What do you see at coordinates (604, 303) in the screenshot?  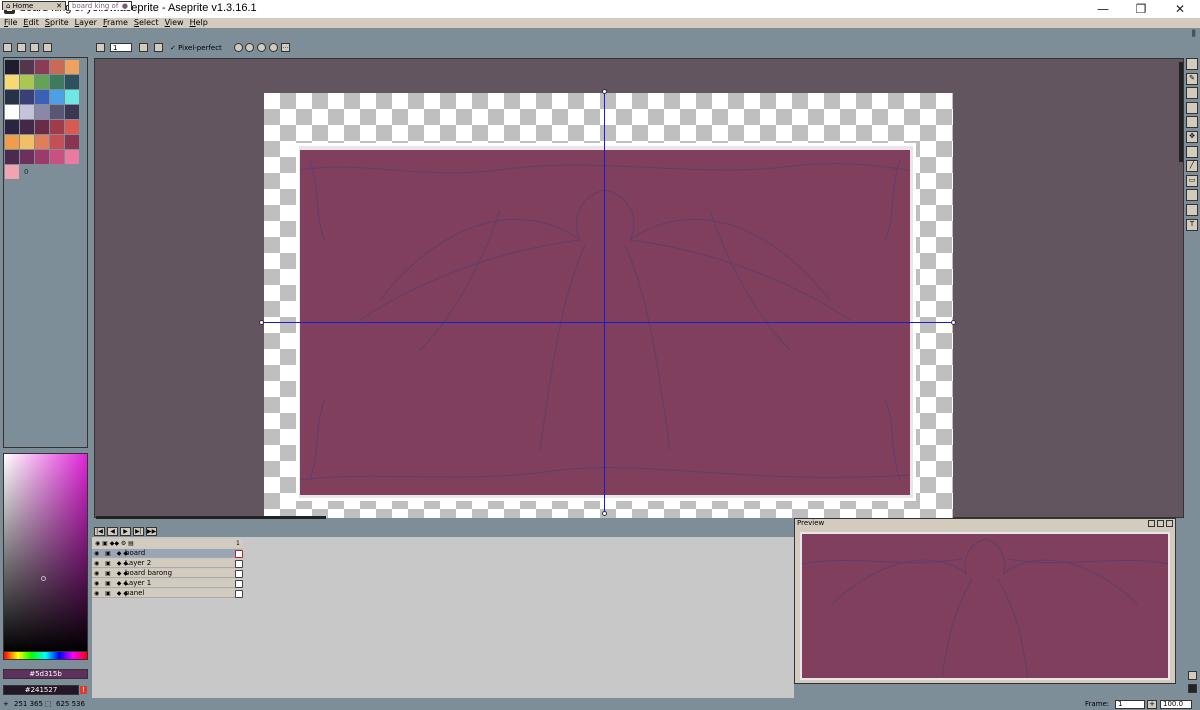 I see `vertical-symmetry-guide` at bounding box center [604, 303].